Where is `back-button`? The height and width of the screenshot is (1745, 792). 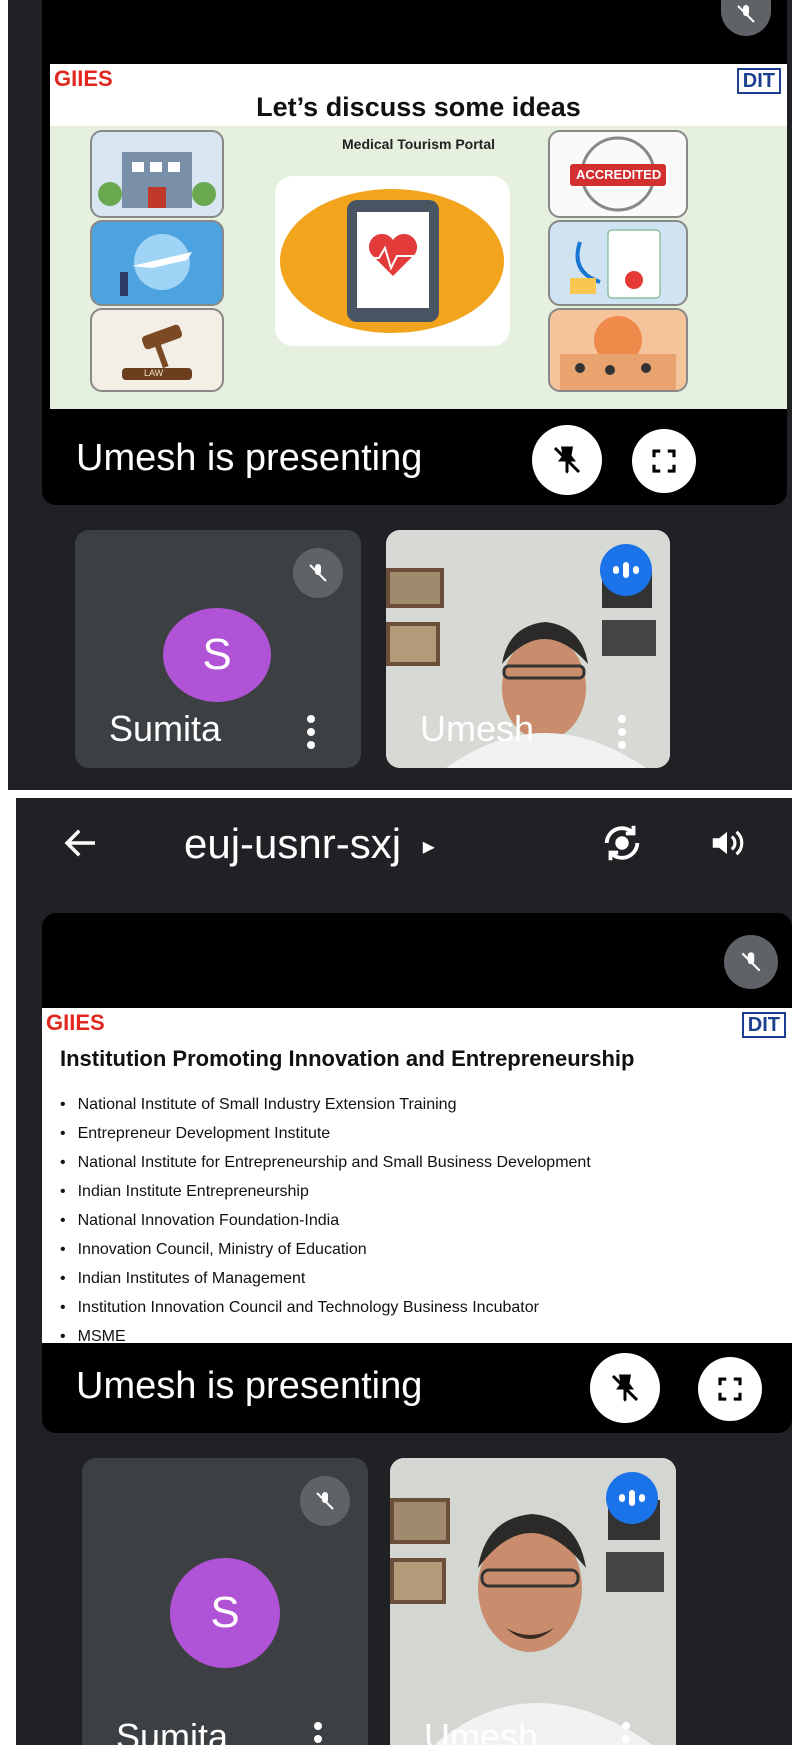
back-button is located at coordinates (81, 845).